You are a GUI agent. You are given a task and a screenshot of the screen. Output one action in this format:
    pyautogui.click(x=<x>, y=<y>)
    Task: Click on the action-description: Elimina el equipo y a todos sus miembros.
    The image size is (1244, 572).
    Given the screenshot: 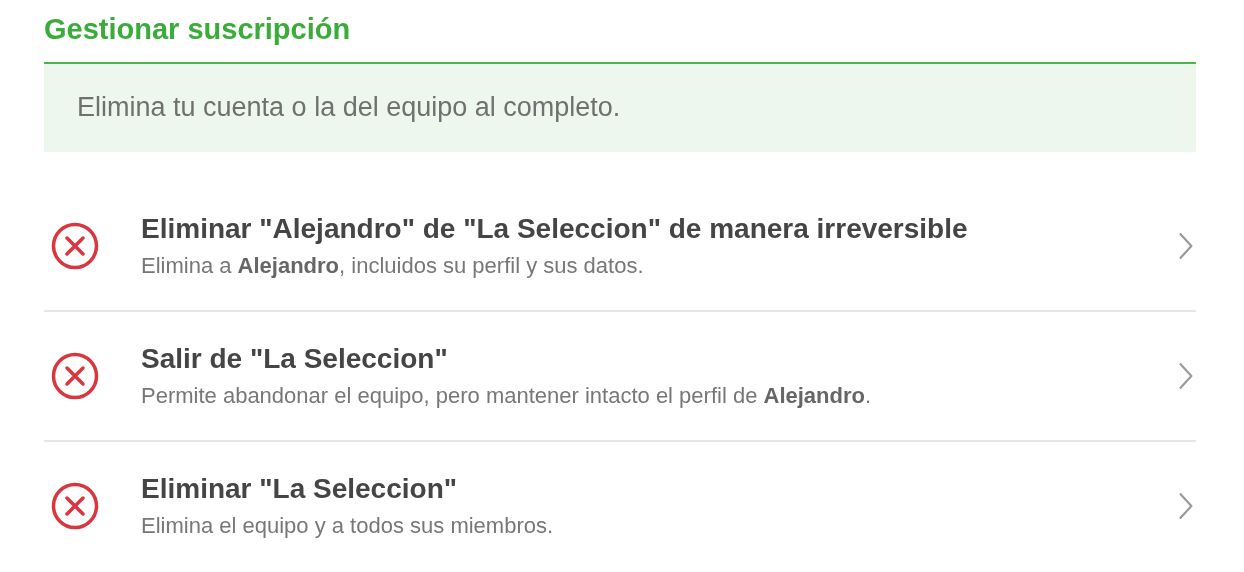 What is the action you would take?
    pyautogui.click(x=348, y=526)
    